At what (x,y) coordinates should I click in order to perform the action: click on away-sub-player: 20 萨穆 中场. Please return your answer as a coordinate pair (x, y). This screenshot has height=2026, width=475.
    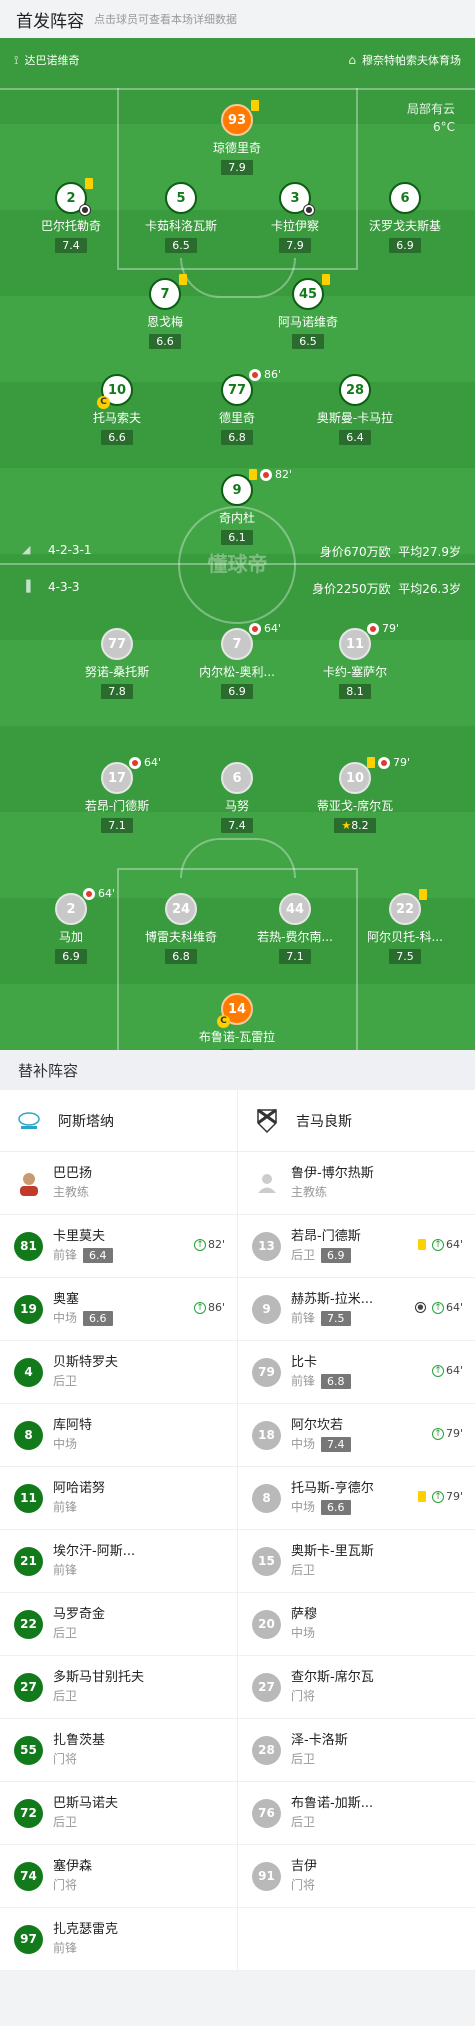
    Looking at the image, I should click on (356, 1624).